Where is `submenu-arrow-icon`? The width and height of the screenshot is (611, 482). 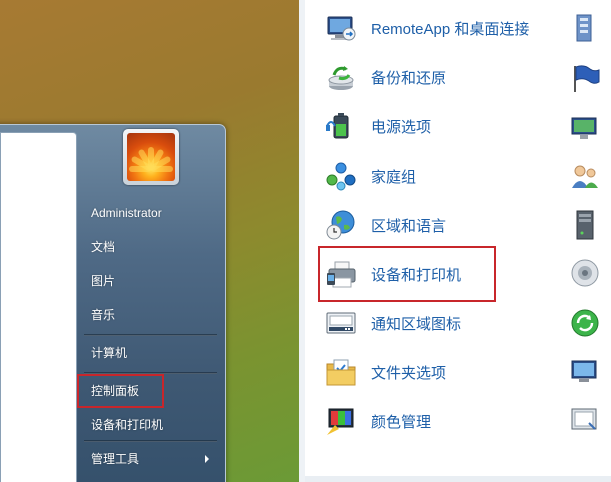 submenu-arrow-icon is located at coordinates (207, 459).